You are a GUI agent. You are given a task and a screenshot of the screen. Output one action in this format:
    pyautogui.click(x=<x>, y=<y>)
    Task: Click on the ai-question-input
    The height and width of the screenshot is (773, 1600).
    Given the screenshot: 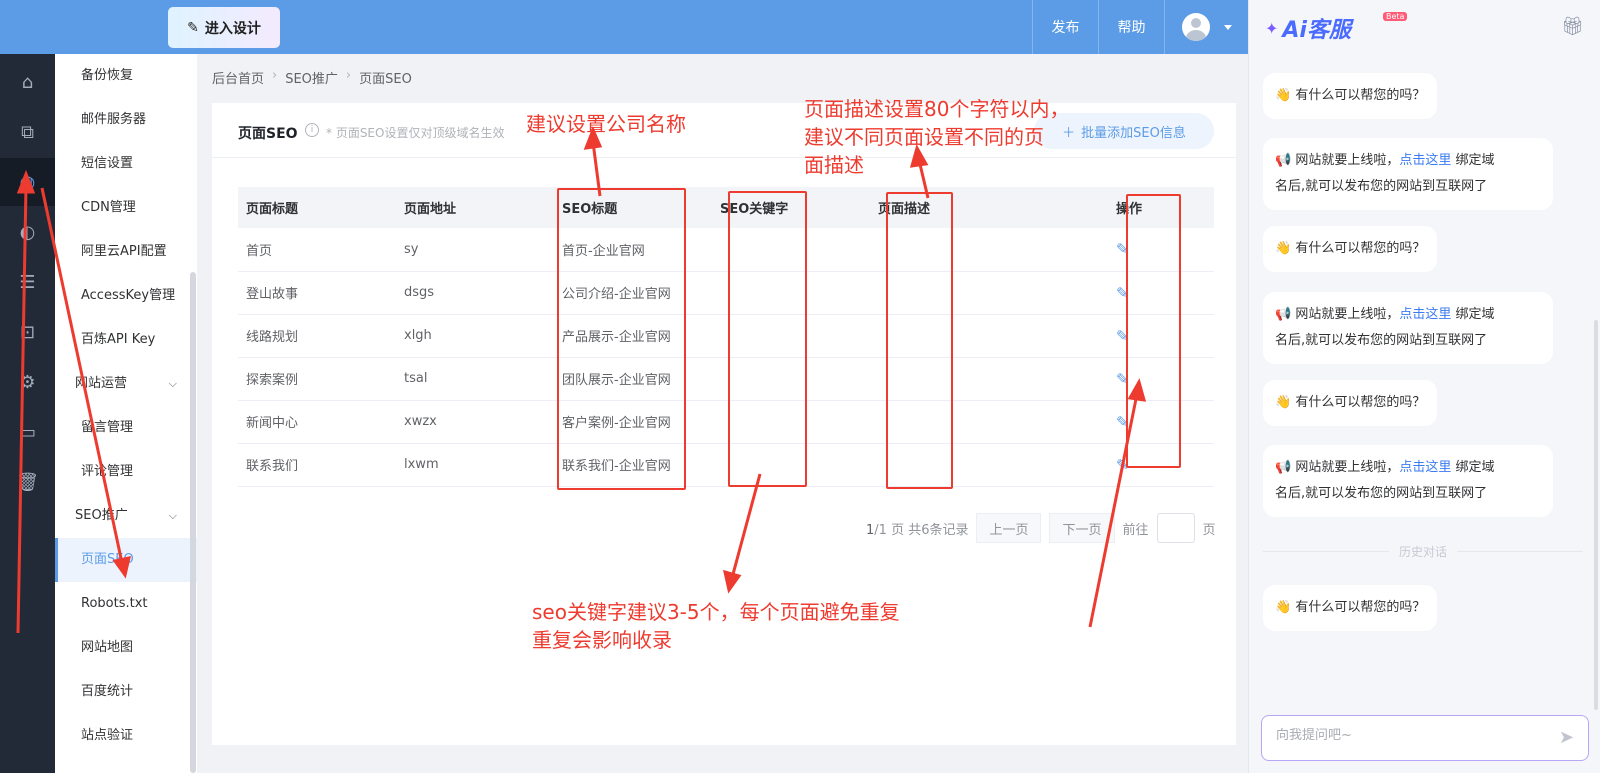 What is the action you would take?
    pyautogui.click(x=1406, y=735)
    